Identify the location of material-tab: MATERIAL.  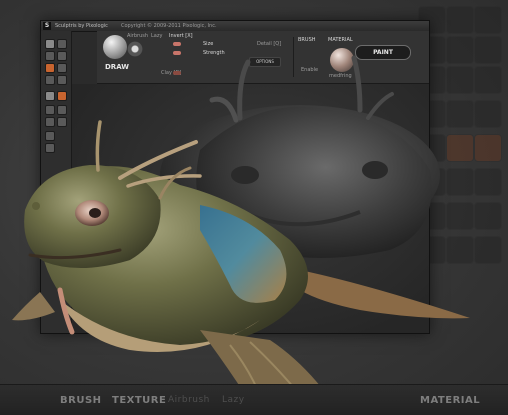
(450, 400).